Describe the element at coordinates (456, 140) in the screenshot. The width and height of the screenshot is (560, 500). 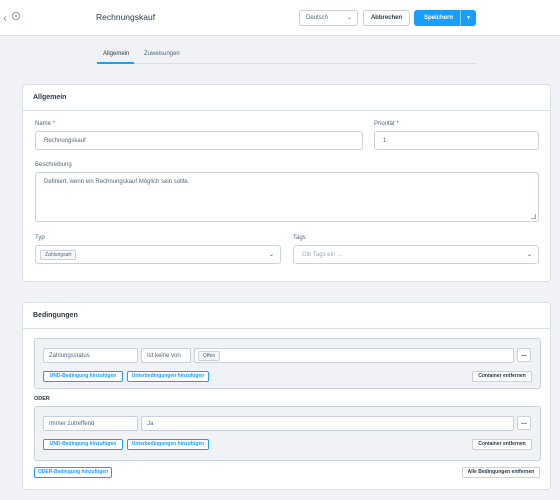
I see `priority-input: 1` at that location.